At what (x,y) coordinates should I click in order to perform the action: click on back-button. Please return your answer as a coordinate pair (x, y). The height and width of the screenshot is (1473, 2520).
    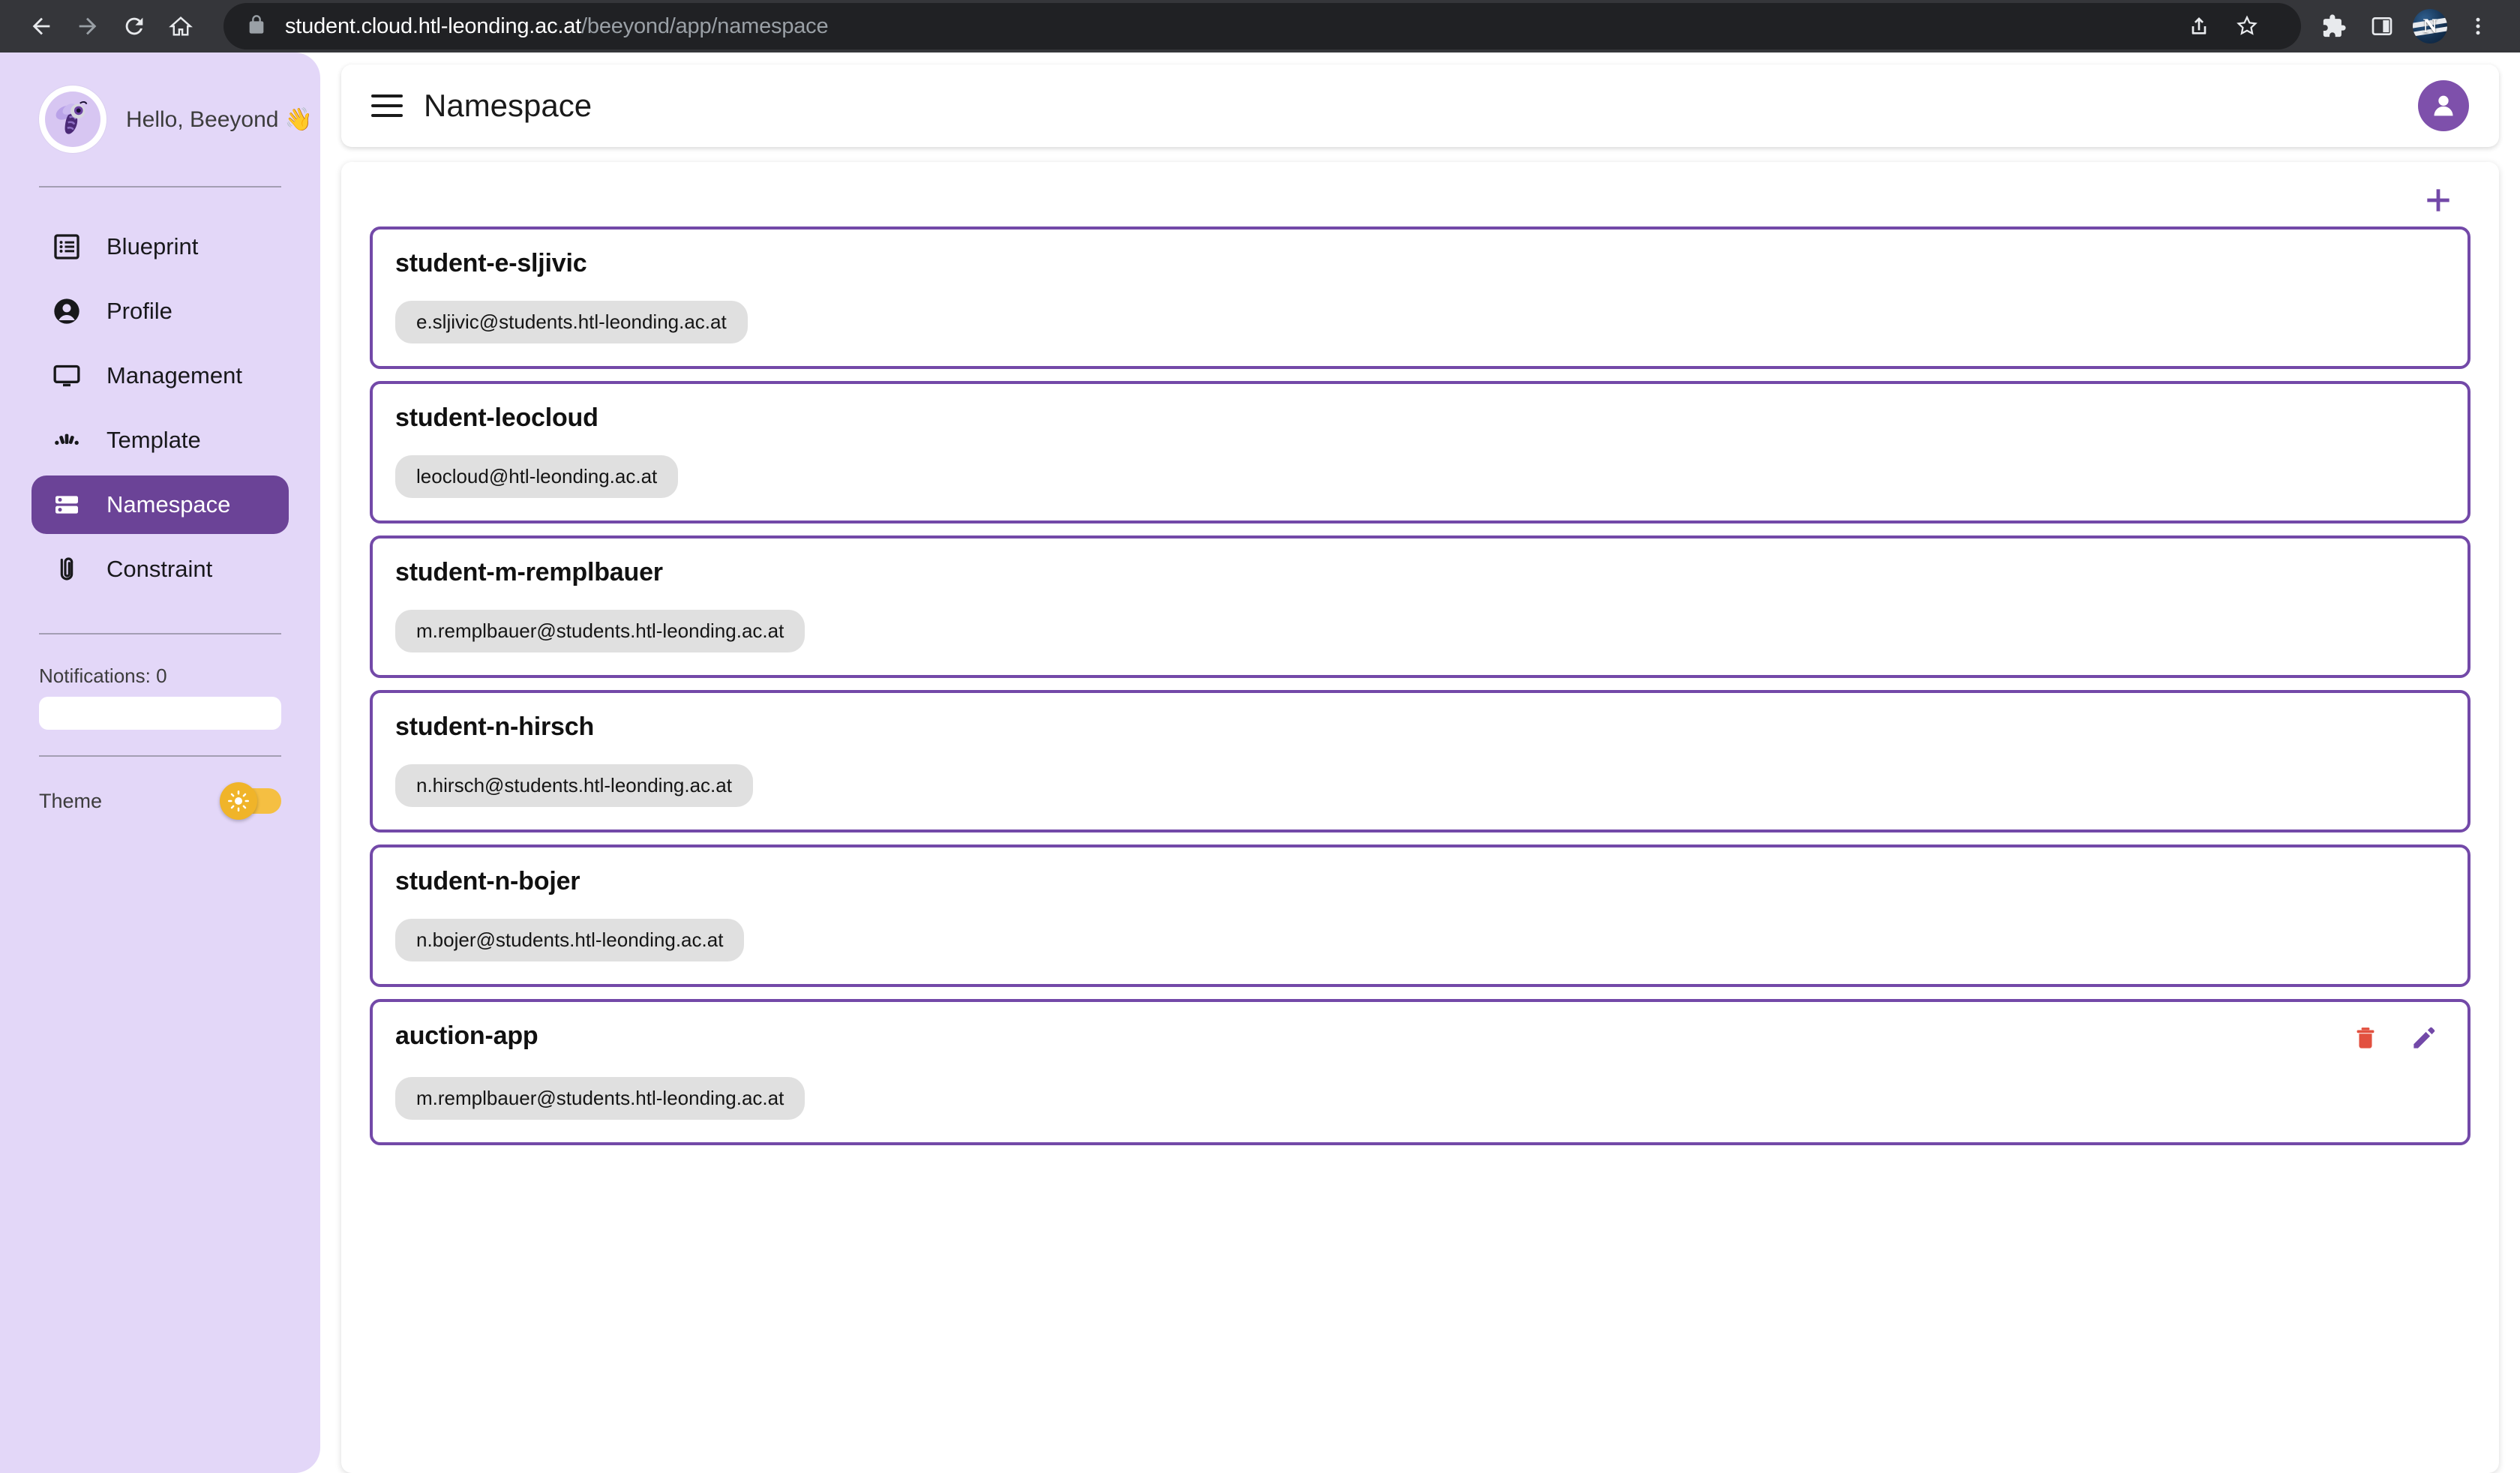
    Looking at the image, I should click on (41, 26).